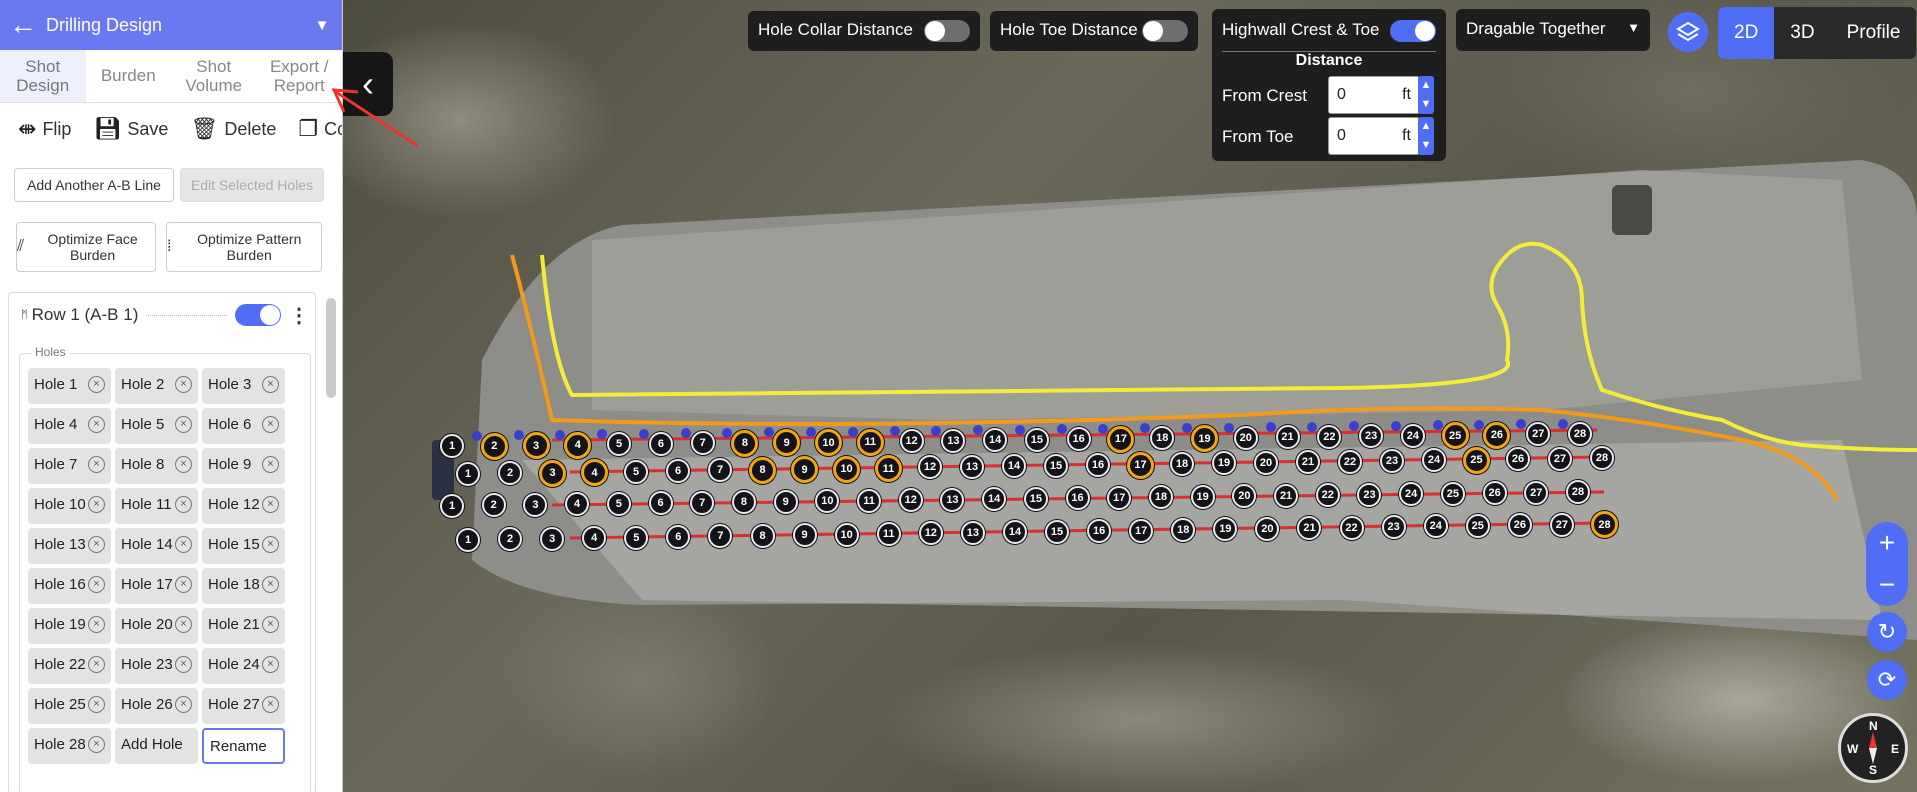 The width and height of the screenshot is (1917, 792). I want to click on drill-hole: 28, so click(1578, 492).